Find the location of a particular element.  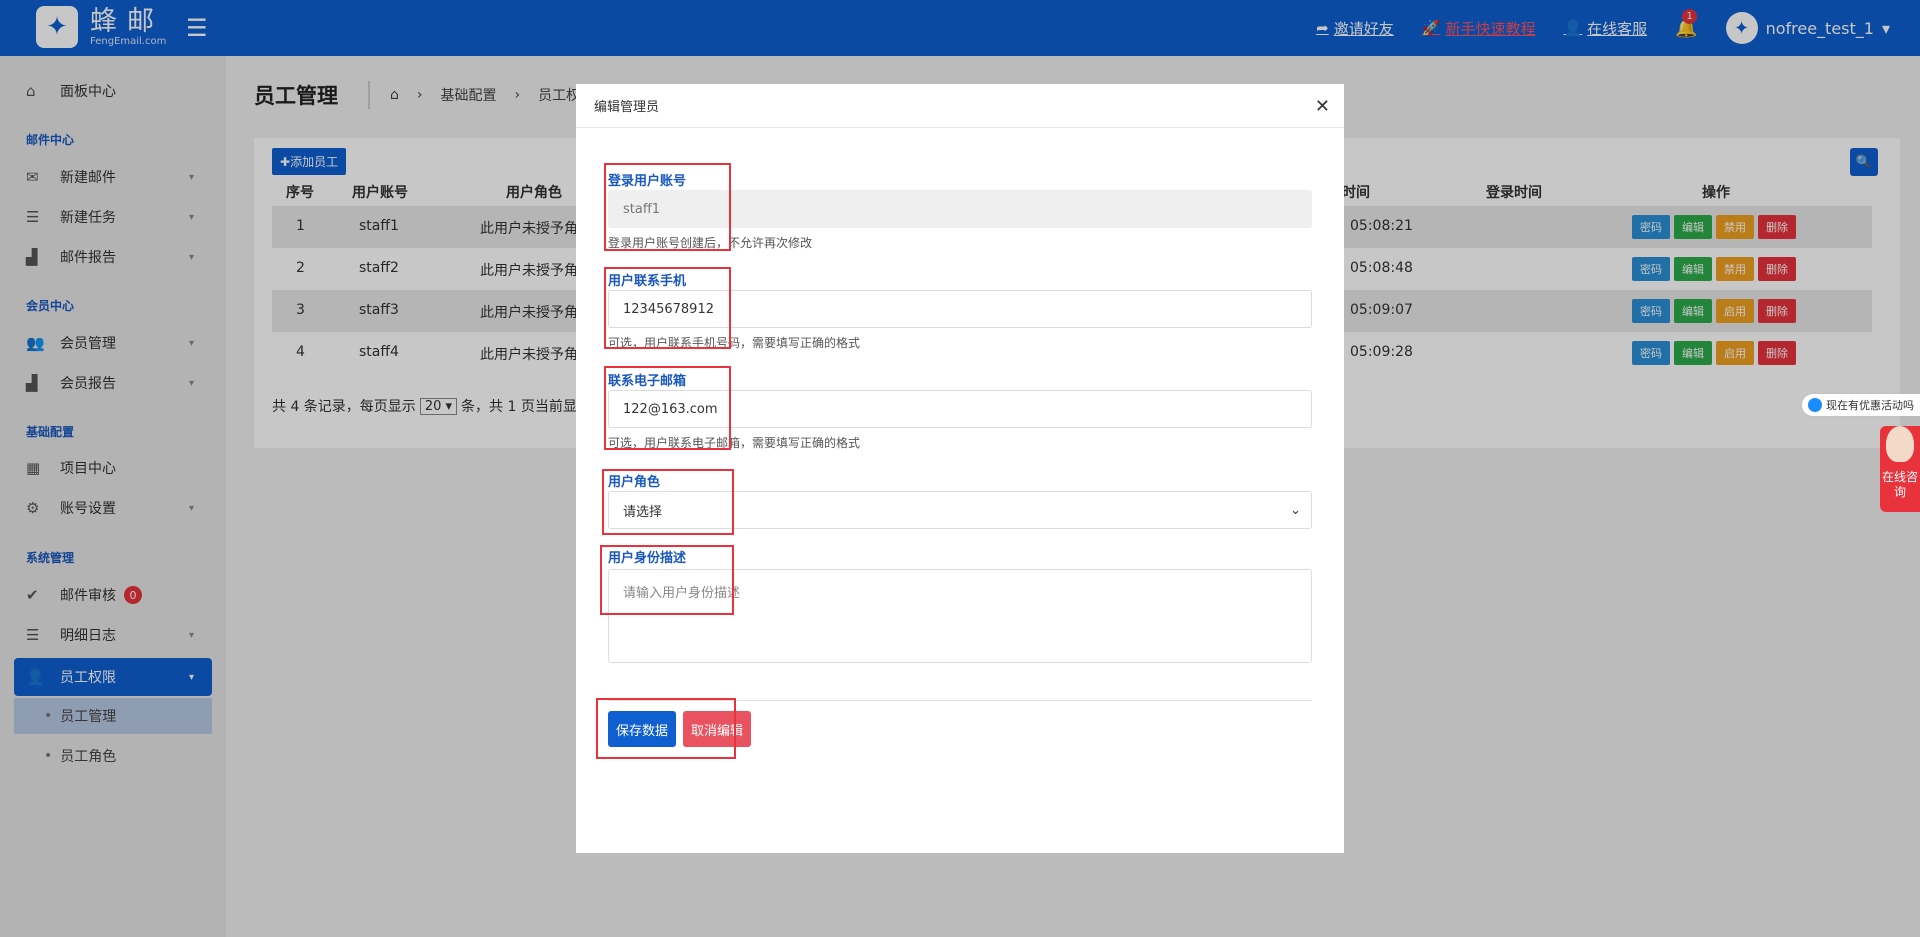

chat-icon is located at coordinates (1815, 405).